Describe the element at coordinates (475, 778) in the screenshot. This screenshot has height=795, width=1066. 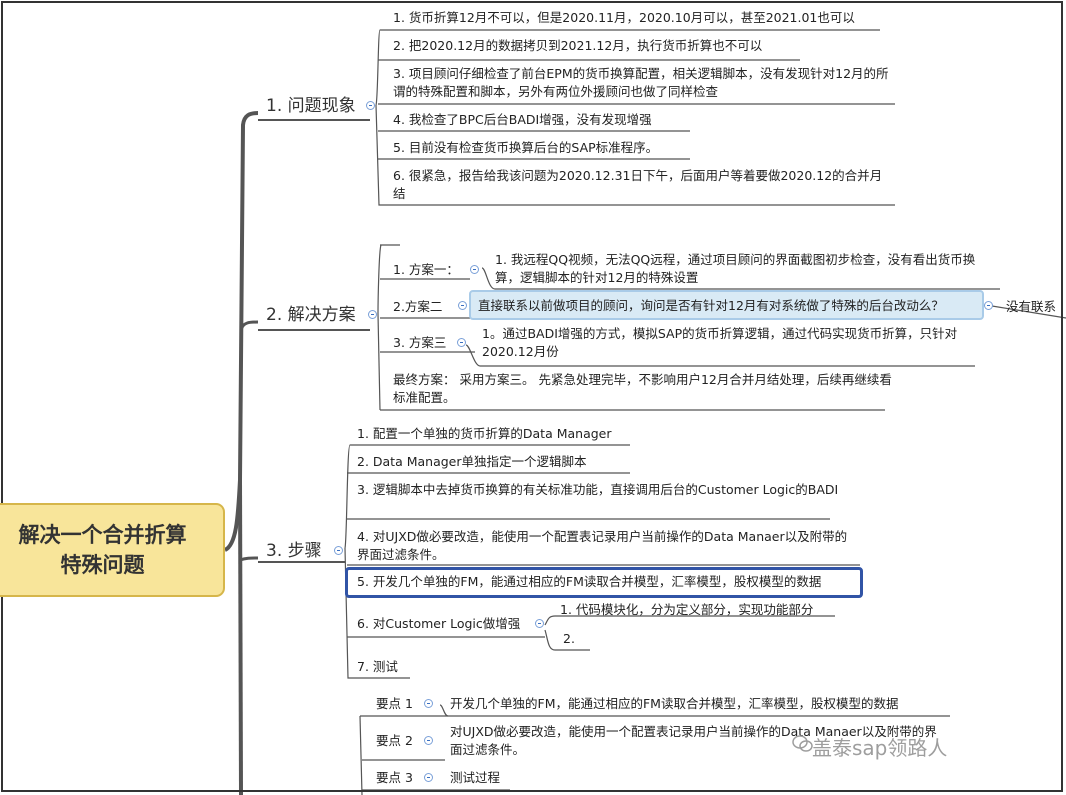
I see `point-3-text: 测试过程` at that location.